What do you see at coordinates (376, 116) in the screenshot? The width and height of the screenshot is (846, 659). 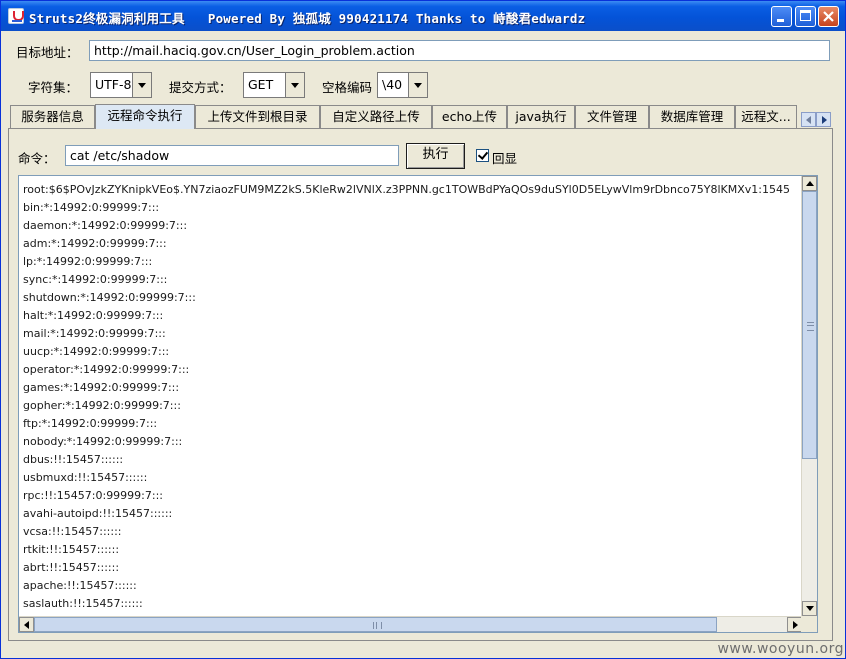 I see `tab-custom-path-upload: 自定义路径上传` at bounding box center [376, 116].